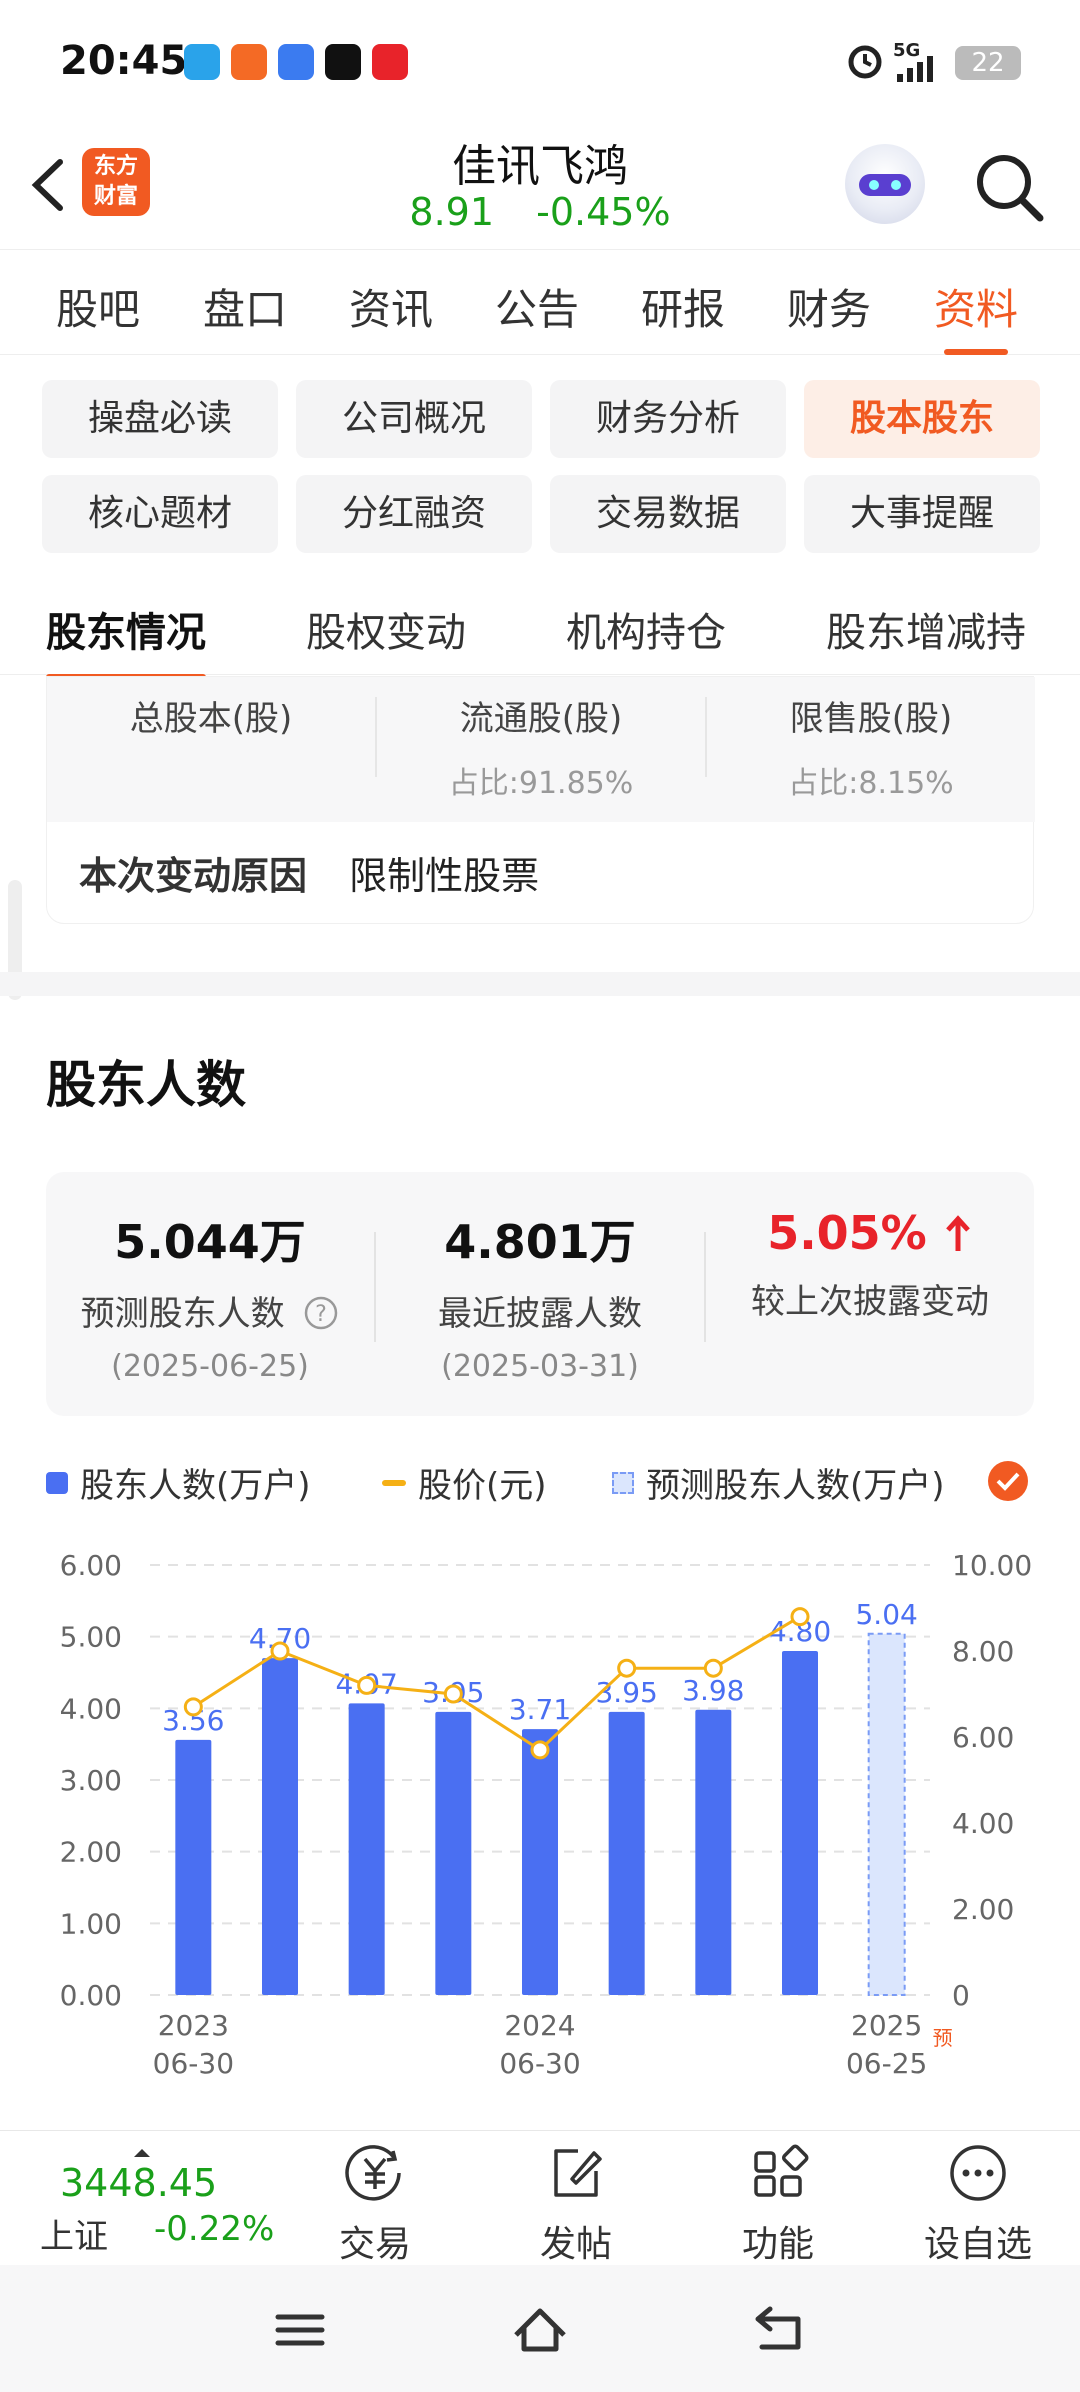 This screenshot has width=1080, height=2392. I want to click on bar-data-label: 3.98, so click(713, 1690).